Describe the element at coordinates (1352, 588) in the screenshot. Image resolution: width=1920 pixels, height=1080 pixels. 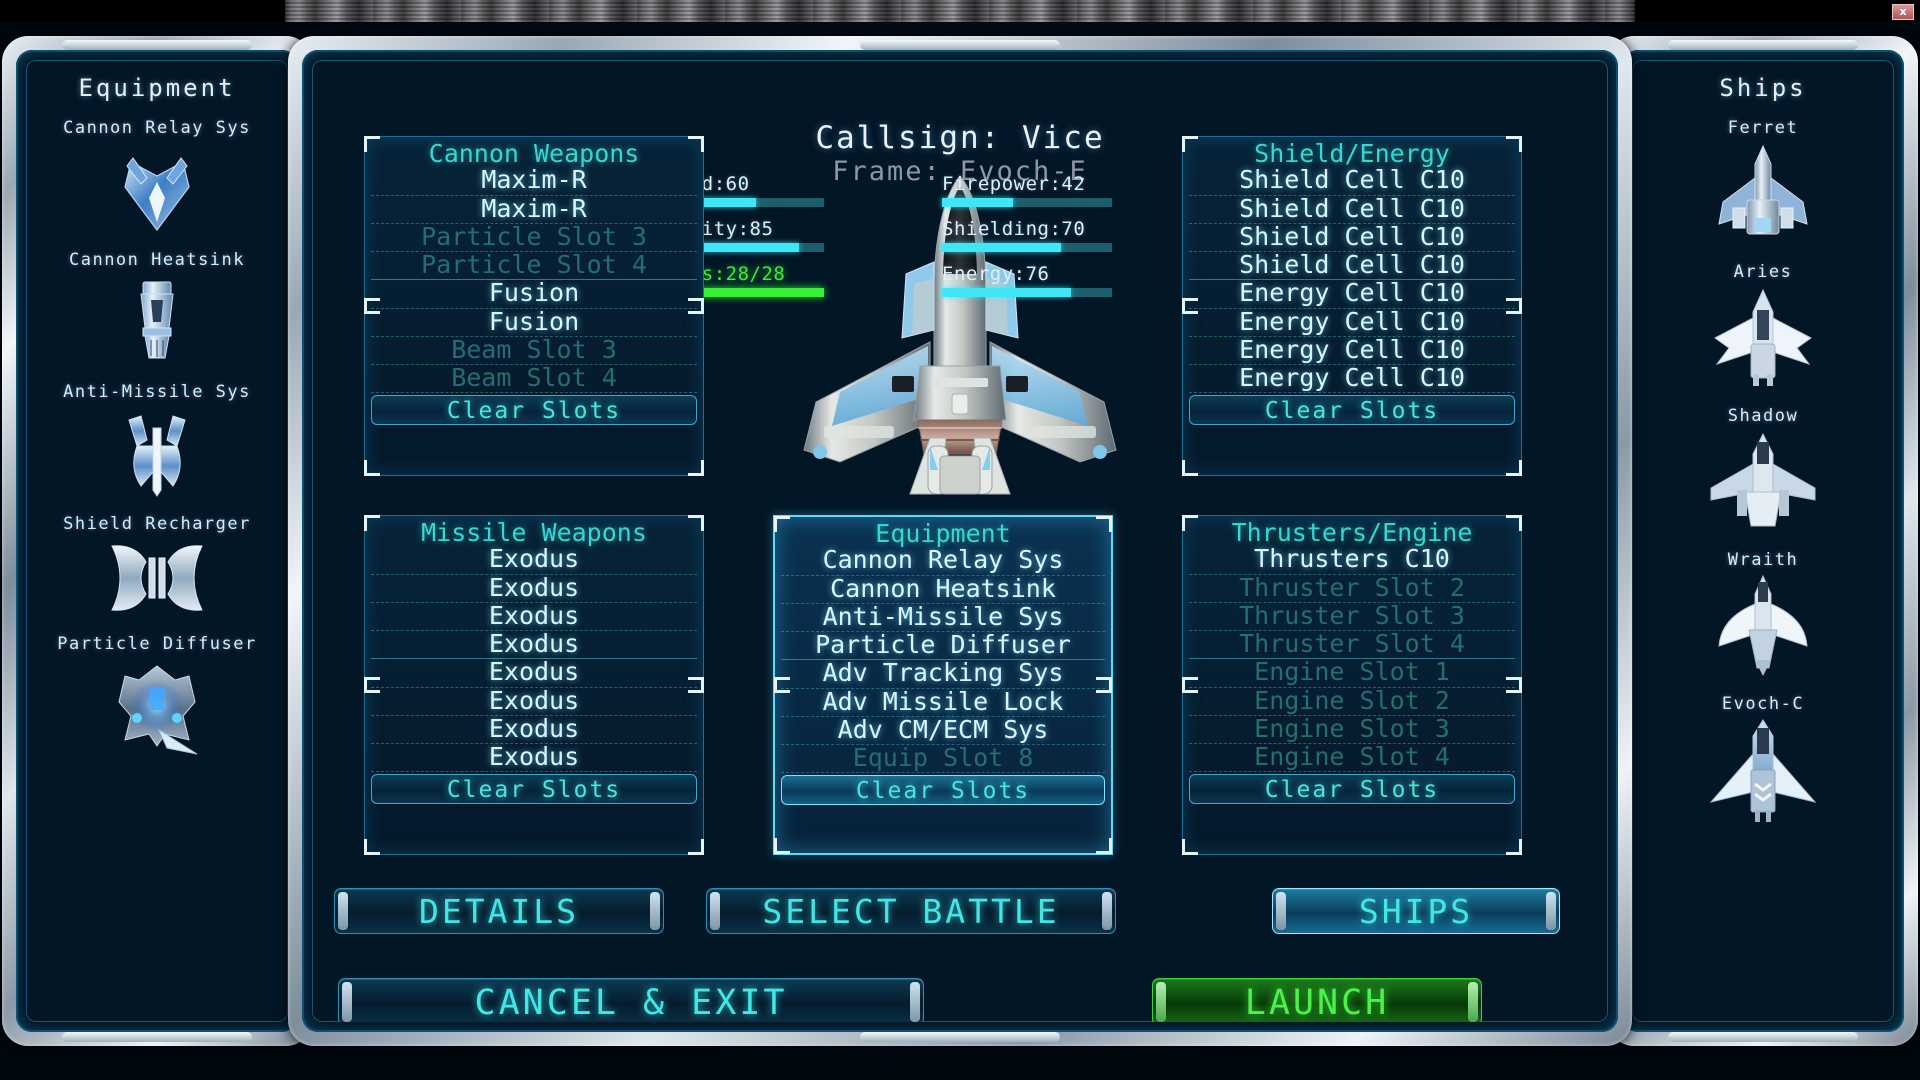
I see `slot-row: Thruster Slot 2` at that location.